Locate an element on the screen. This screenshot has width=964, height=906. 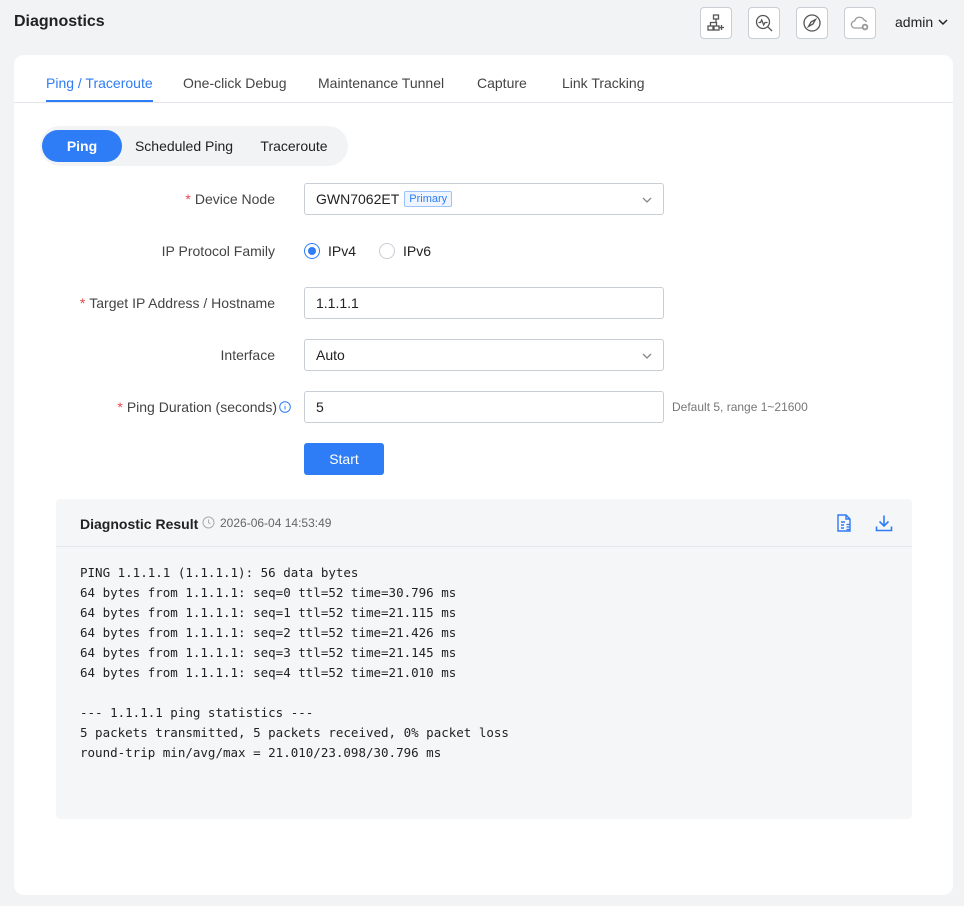
radio-ipv6: IPv6 is located at coordinates (405, 251).